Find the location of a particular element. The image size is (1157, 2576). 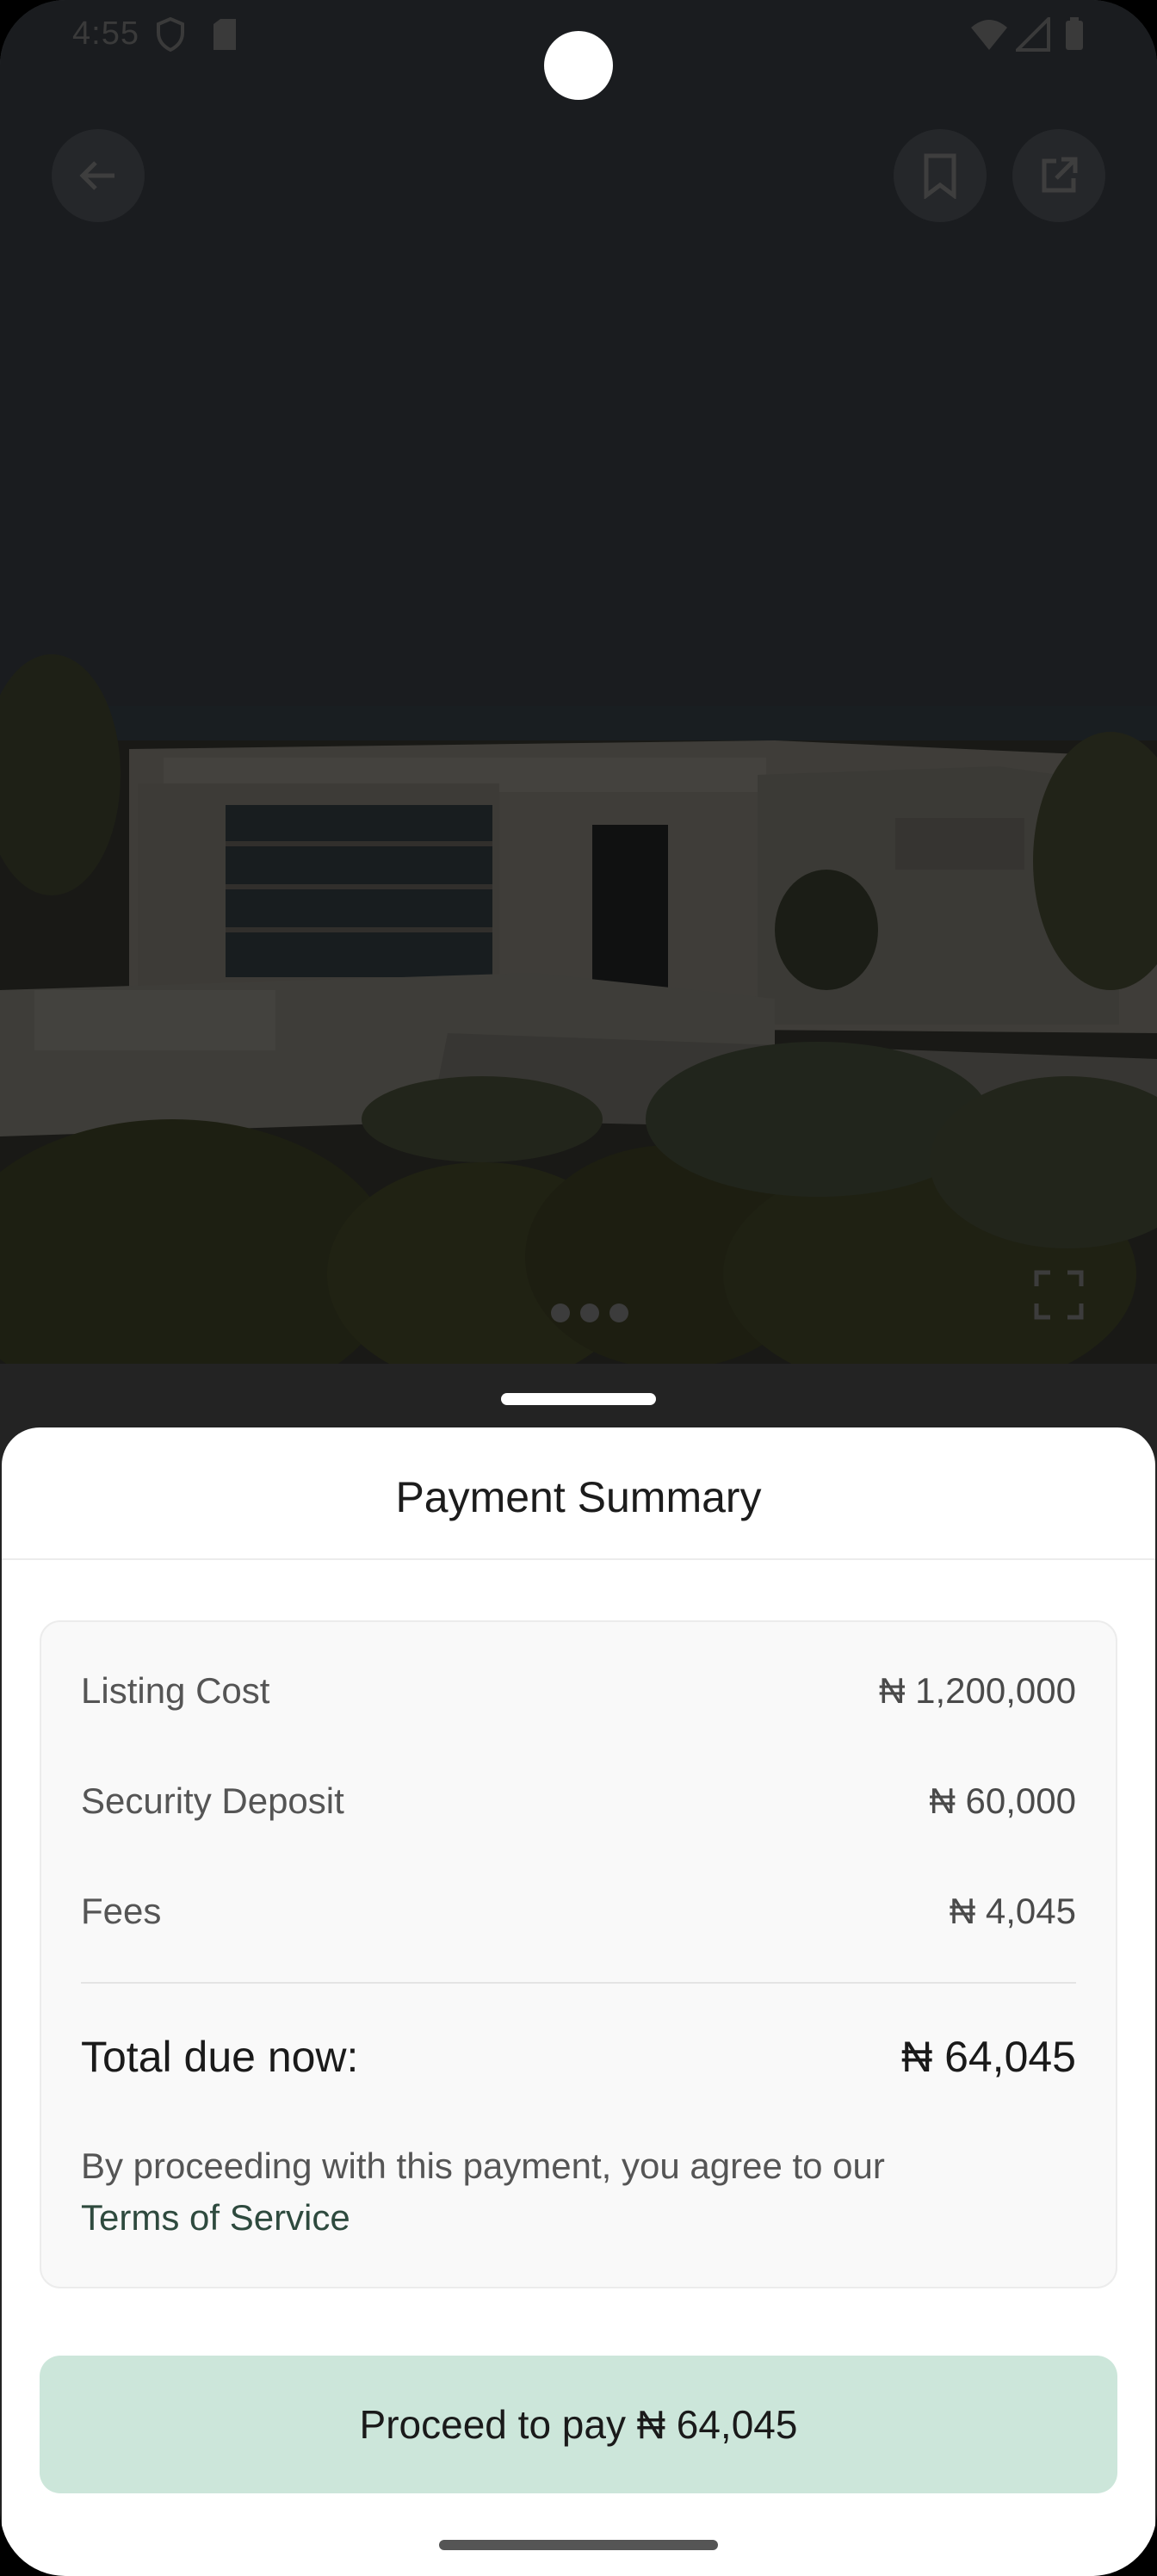

shield-icon is located at coordinates (170, 36).